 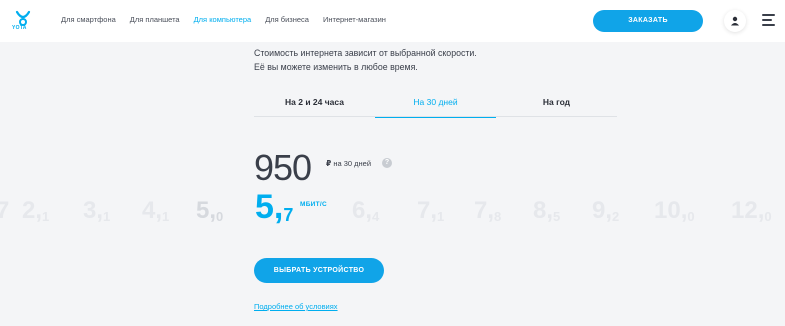 What do you see at coordinates (751, 214) in the screenshot?
I see `speed-option: 12,0` at bounding box center [751, 214].